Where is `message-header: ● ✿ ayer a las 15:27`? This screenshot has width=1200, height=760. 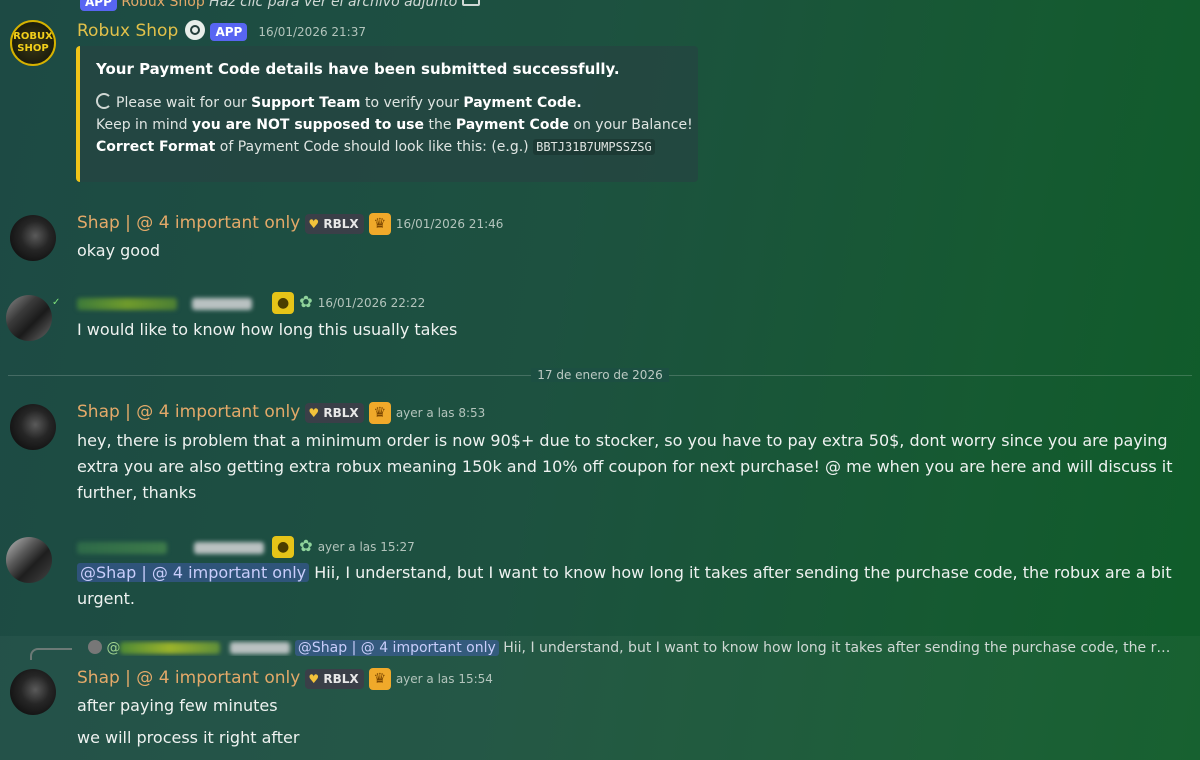
message-header: ● ✿ ayer a las 15:27 is located at coordinates (246, 547).